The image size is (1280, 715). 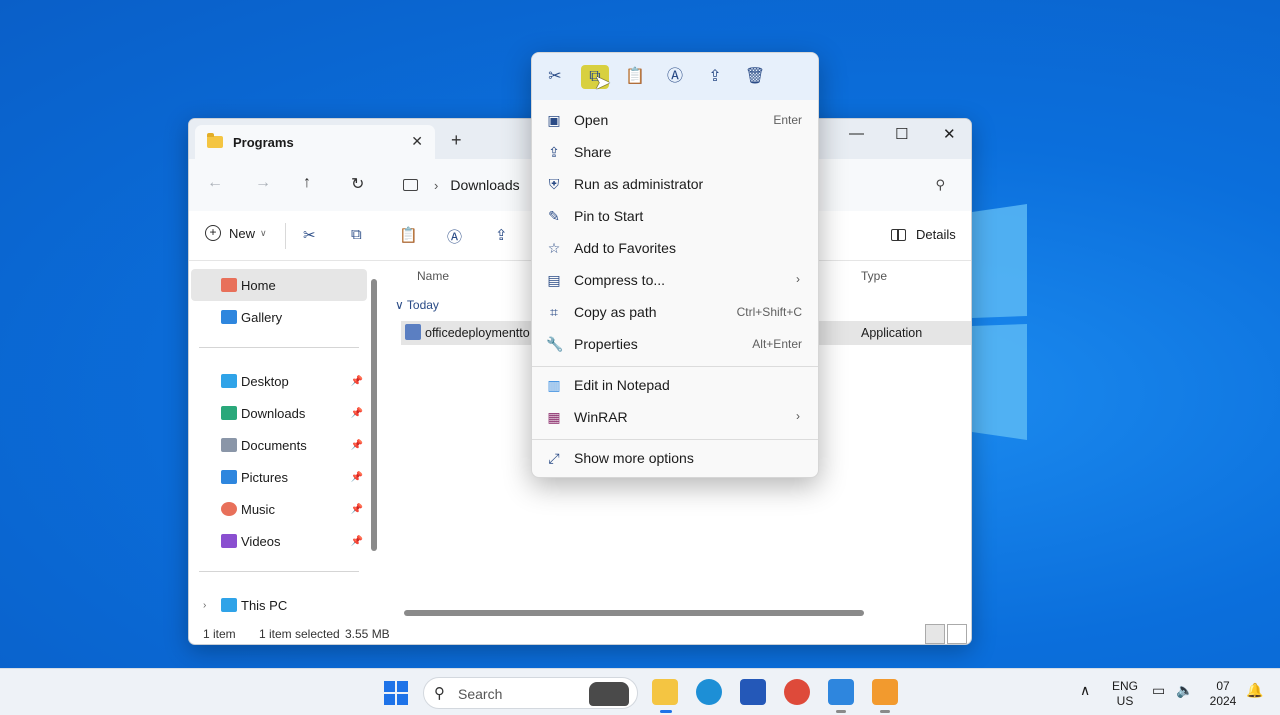 What do you see at coordinates (417, 305) in the screenshot?
I see `group-header-today: ∨ Today` at bounding box center [417, 305].